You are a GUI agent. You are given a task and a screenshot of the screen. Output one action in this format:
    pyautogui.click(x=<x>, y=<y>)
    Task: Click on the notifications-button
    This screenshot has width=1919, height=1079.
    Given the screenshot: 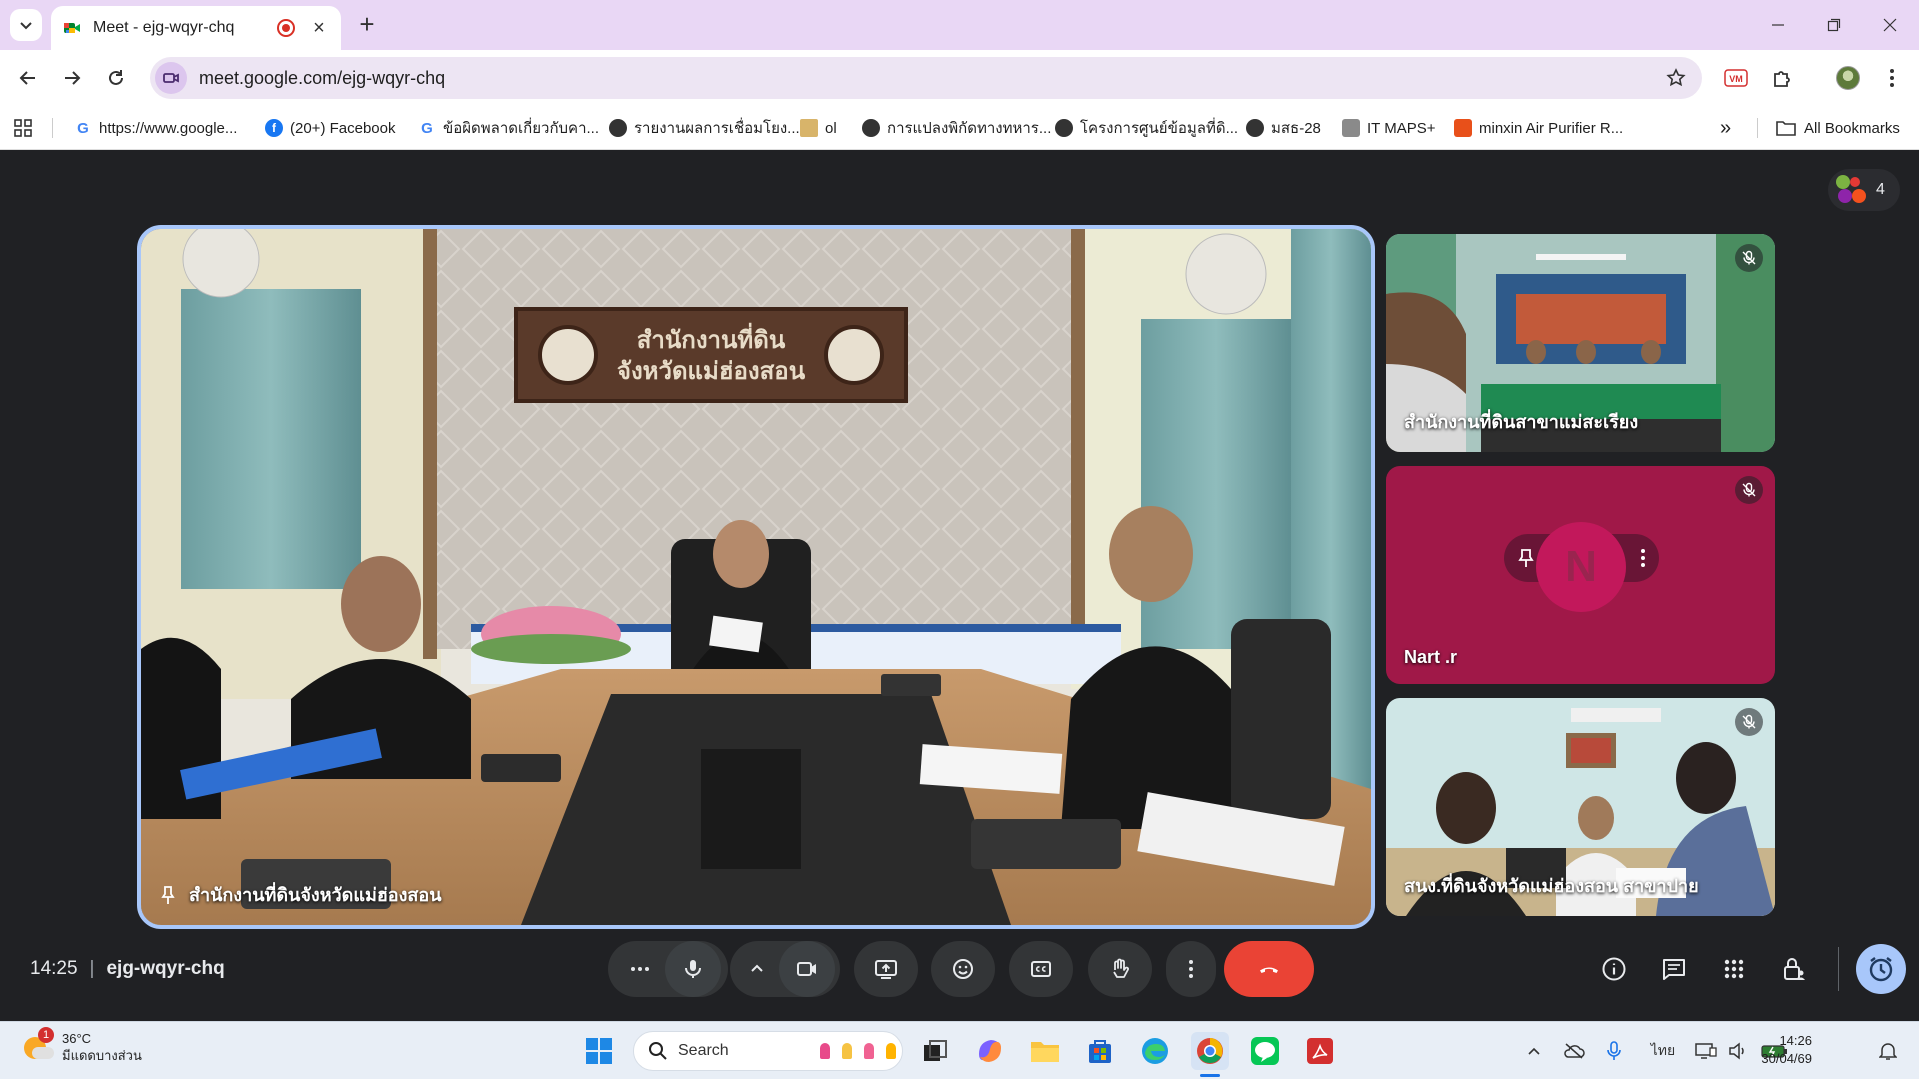 What is the action you would take?
    pyautogui.click(x=1888, y=1051)
    